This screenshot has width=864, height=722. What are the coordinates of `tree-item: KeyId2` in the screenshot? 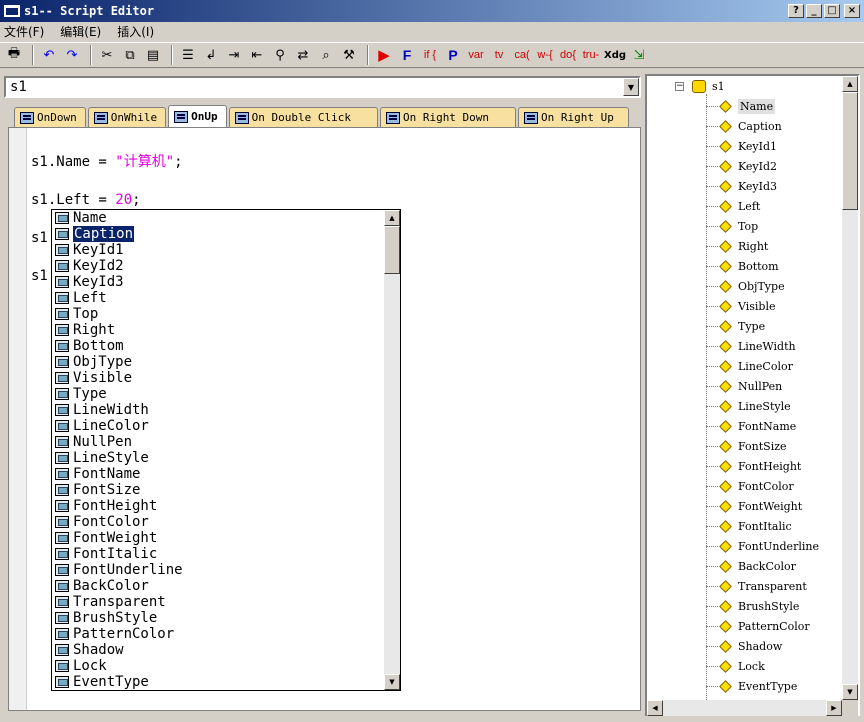 It's located at (741, 166).